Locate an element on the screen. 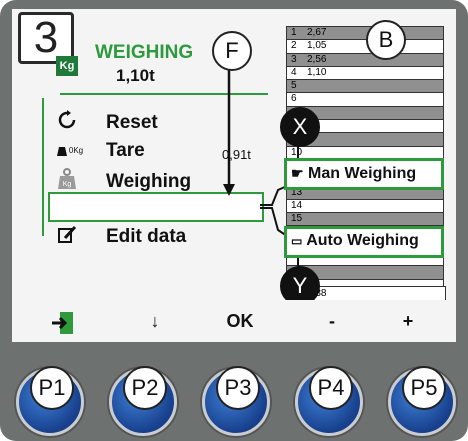 This screenshot has height=441, width=468. auto-weighing-label: Auto Weighing is located at coordinates (362, 240).